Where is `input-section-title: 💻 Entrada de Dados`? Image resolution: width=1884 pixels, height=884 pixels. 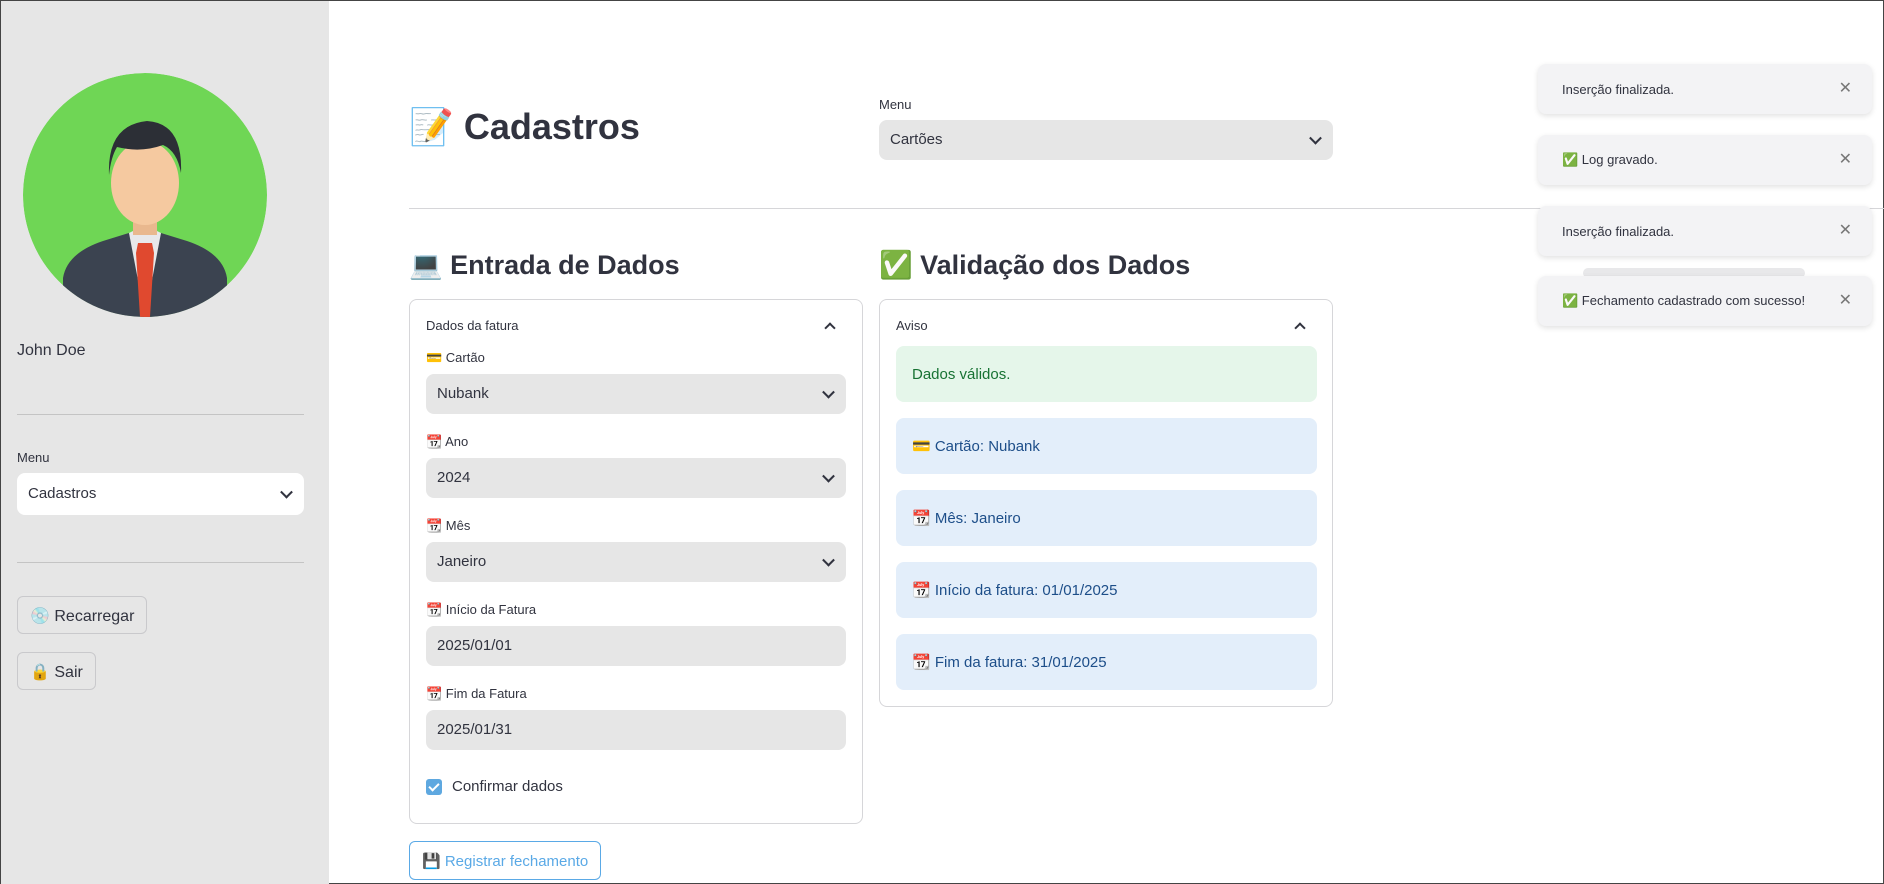
input-section-title: 💻 Entrada de Dados is located at coordinates (544, 265).